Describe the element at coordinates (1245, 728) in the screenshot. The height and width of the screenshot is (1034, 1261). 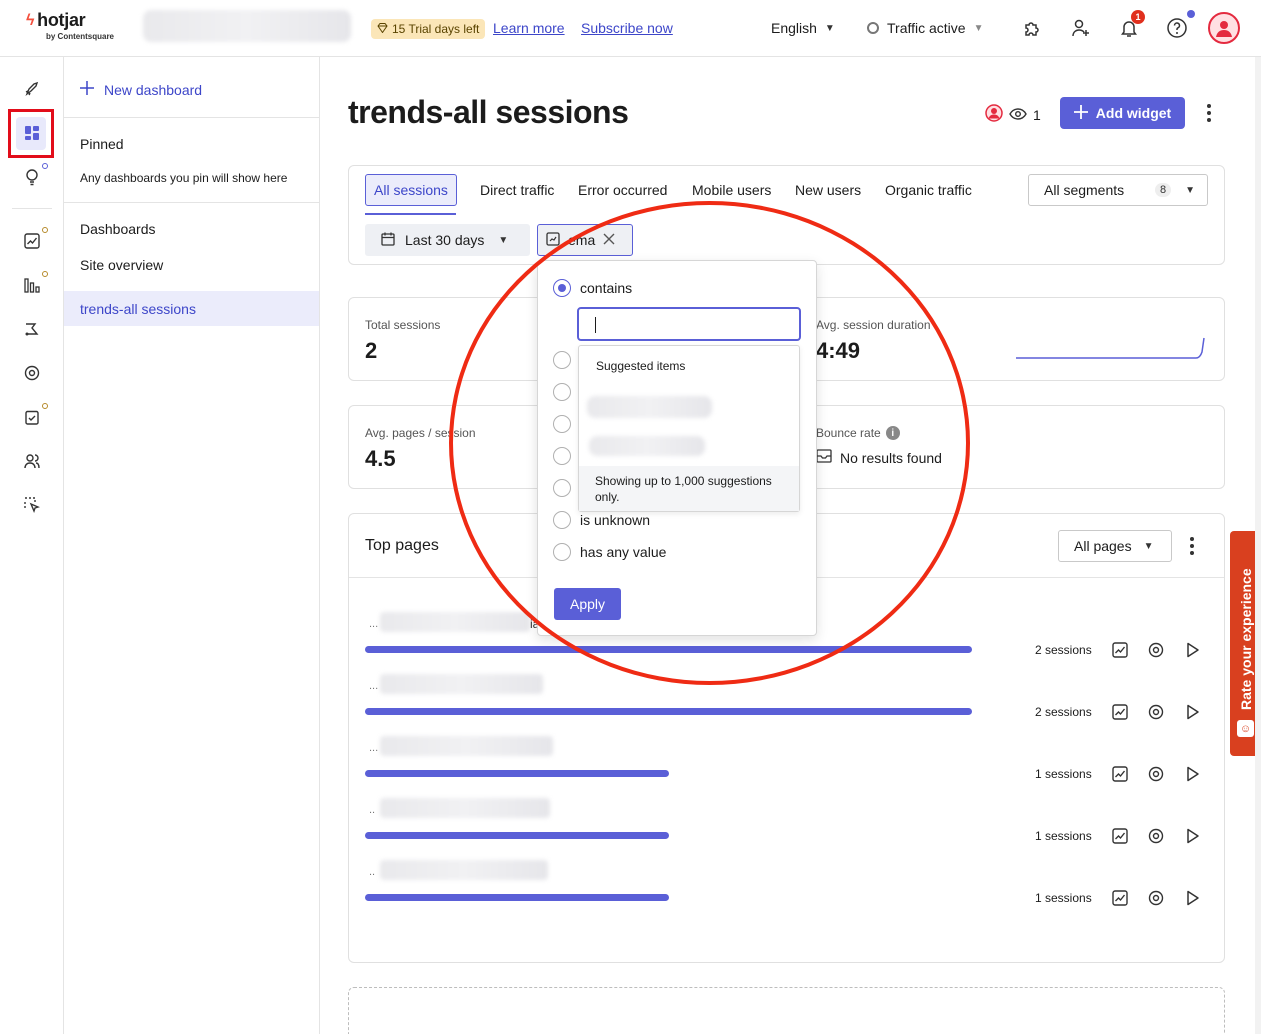
I see `feedback-smile-icon: ☺` at that location.